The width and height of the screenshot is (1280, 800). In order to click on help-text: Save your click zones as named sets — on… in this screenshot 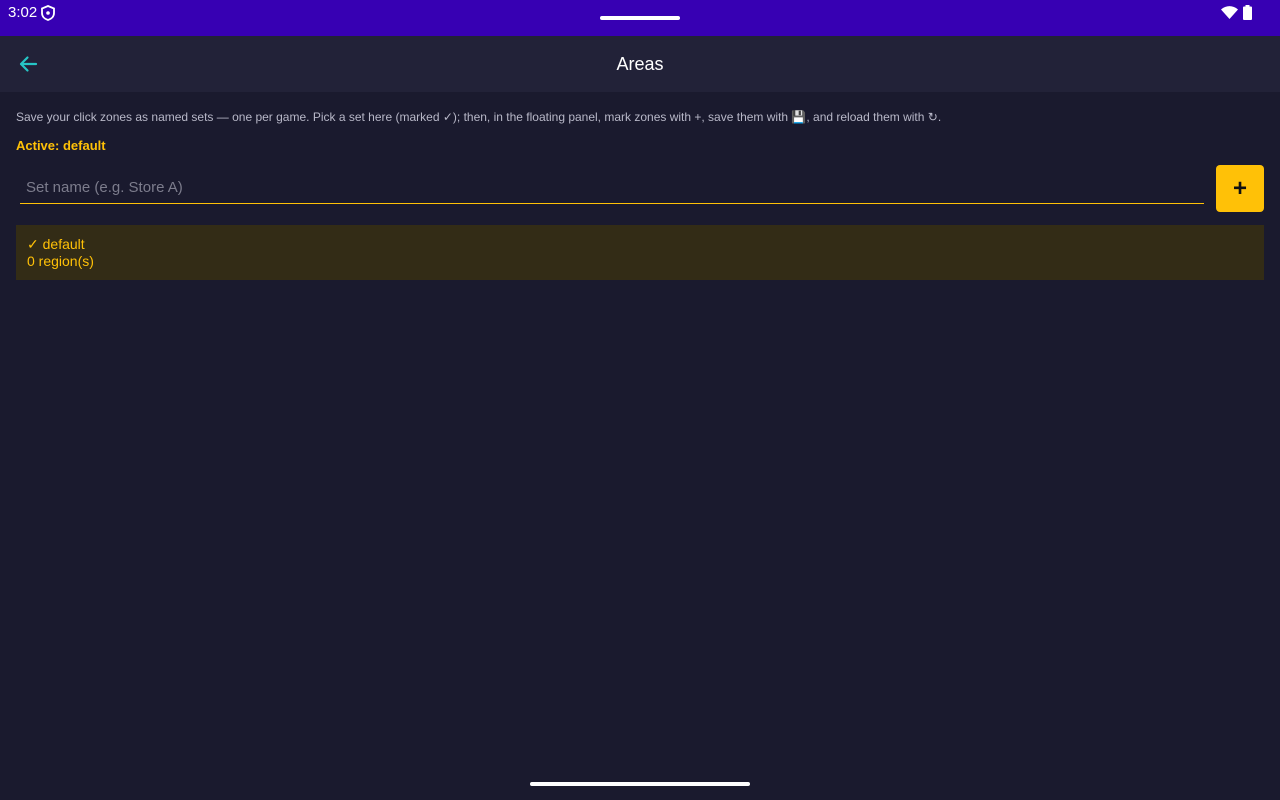, I will do `click(479, 117)`.